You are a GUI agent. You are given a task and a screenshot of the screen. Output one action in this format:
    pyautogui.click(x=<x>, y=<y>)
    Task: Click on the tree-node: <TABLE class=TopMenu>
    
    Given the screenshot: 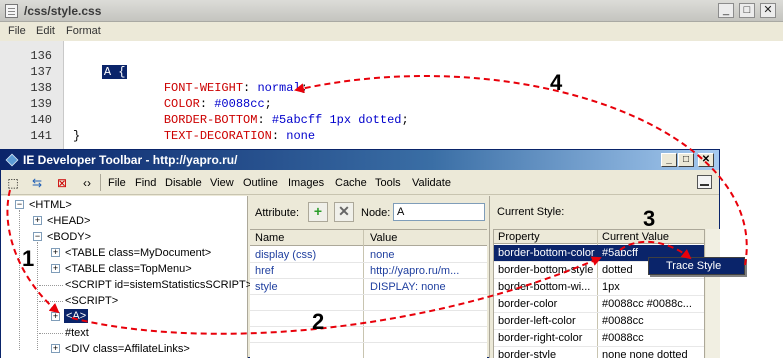 What is the action you would take?
    pyautogui.click(x=128, y=269)
    